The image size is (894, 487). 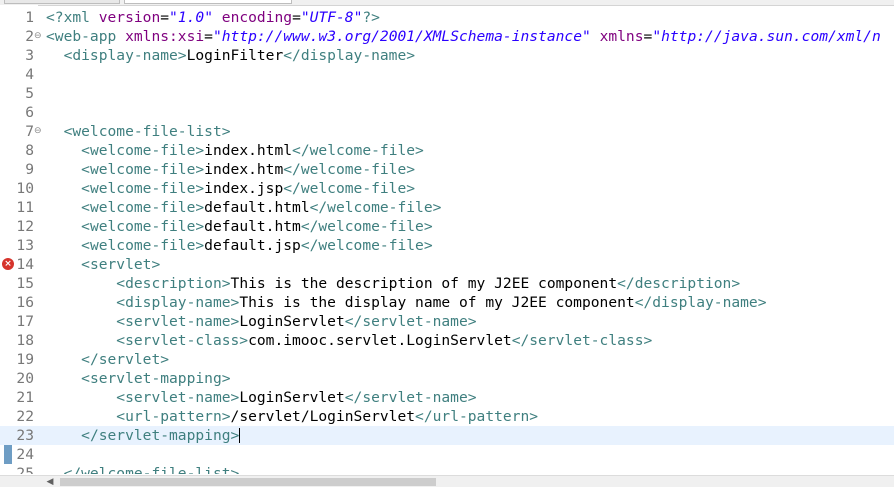 I want to click on line-number: 15, so click(x=25, y=283).